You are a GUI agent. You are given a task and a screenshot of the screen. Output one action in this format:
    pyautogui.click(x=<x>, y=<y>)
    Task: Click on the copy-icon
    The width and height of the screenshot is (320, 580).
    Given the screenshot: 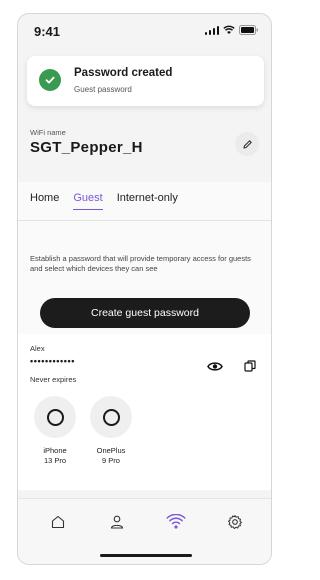 What is the action you would take?
    pyautogui.click(x=250, y=366)
    